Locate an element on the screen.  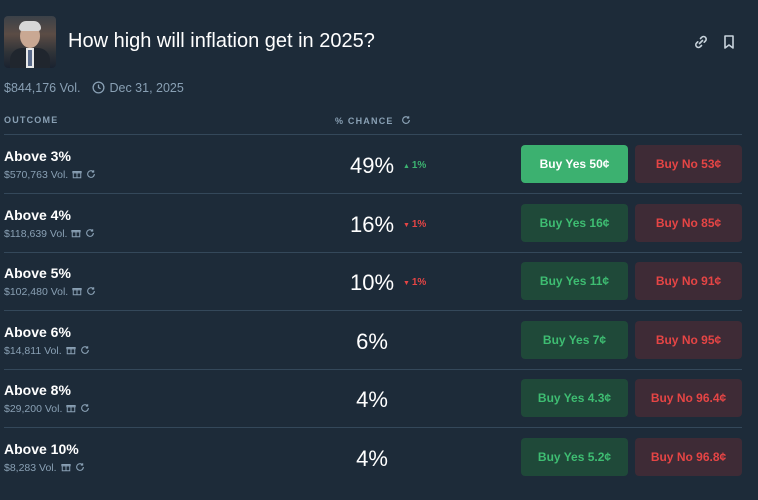
outcome-chance: 16% is located at coordinates (372, 224).